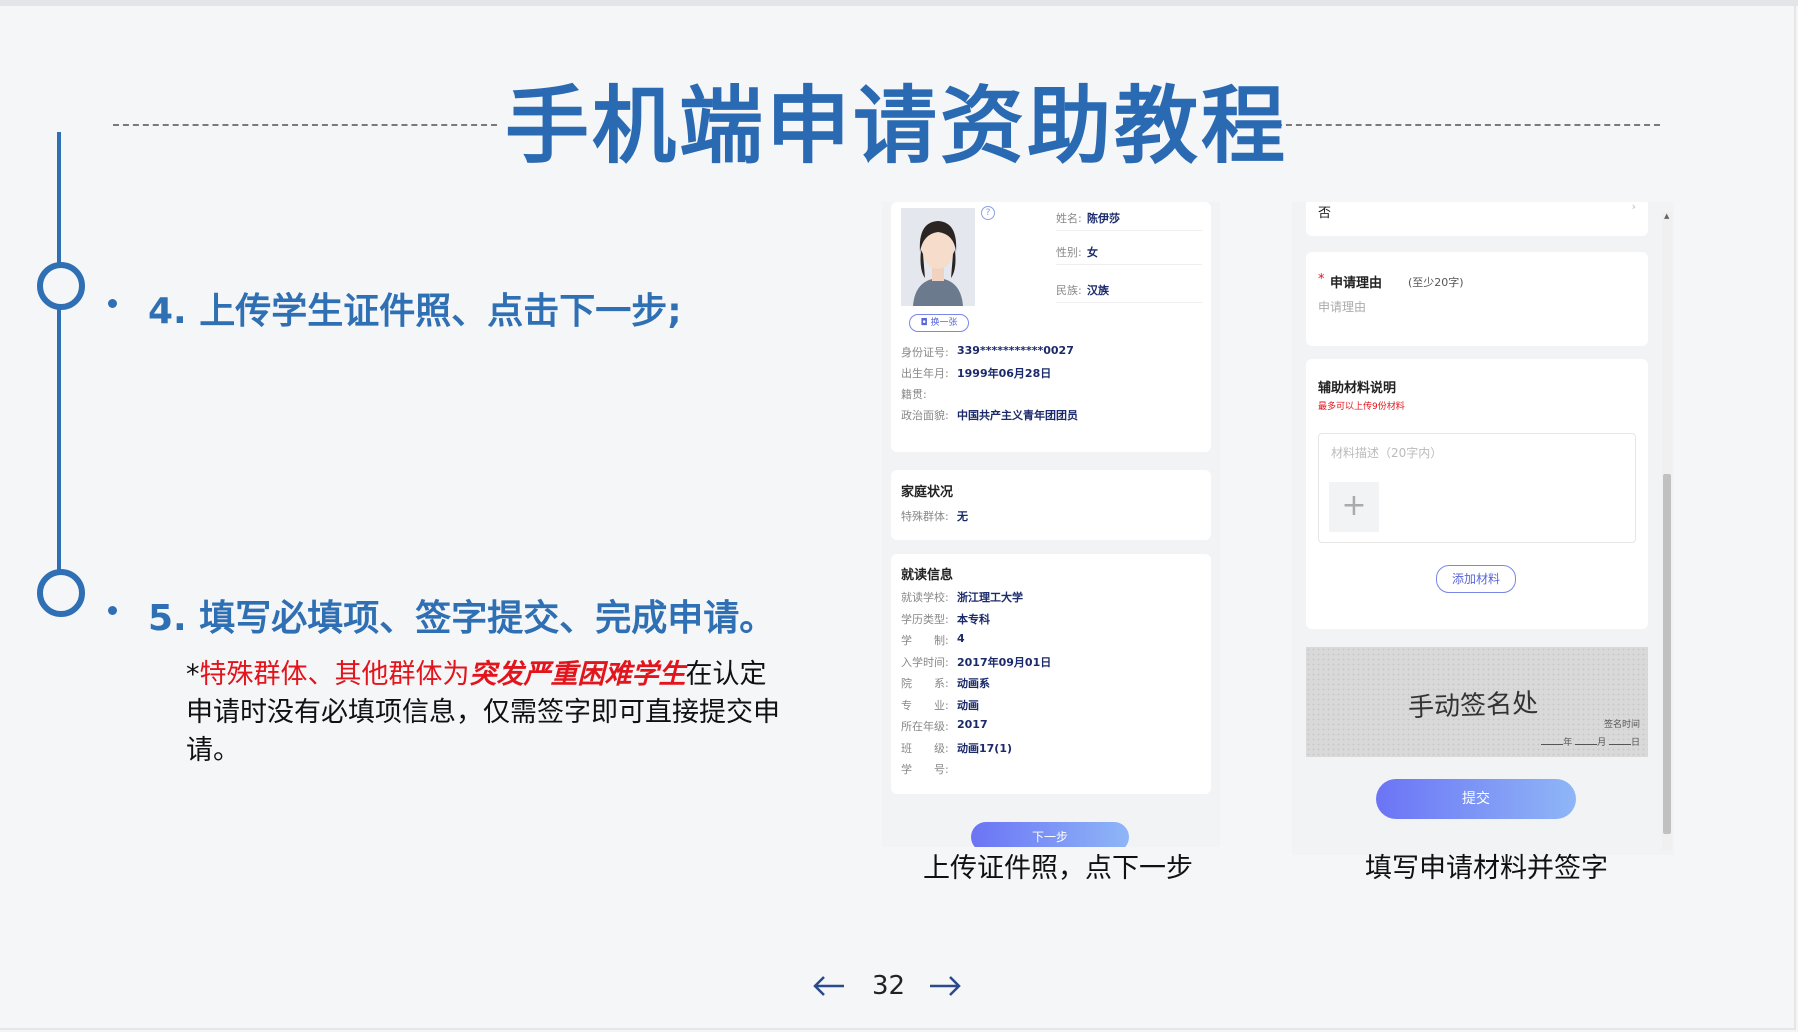  Describe the element at coordinates (985, 748) in the screenshot. I see `study-row-value: 动画17(1)` at that location.